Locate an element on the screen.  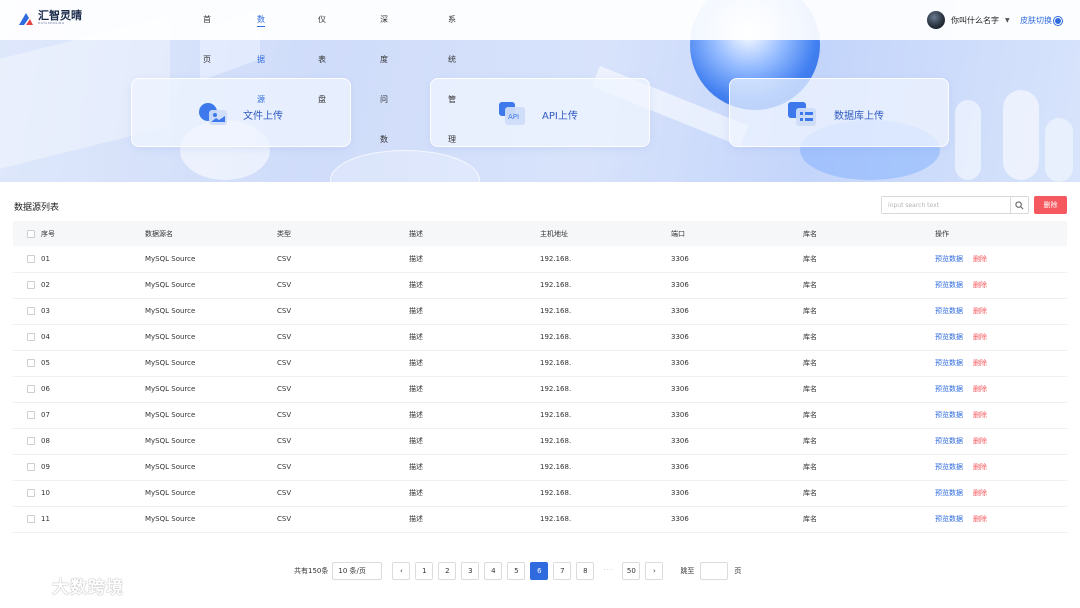
chevron-down-icon: ▼ is located at coordinates (1007, 20).